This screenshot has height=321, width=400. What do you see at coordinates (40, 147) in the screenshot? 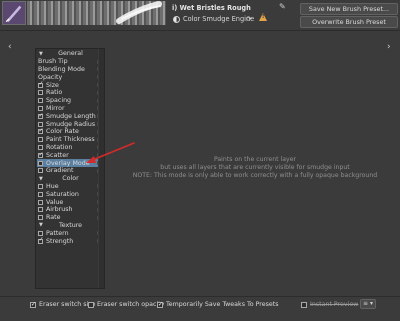
I see `setting-checkbox-rotation` at bounding box center [40, 147].